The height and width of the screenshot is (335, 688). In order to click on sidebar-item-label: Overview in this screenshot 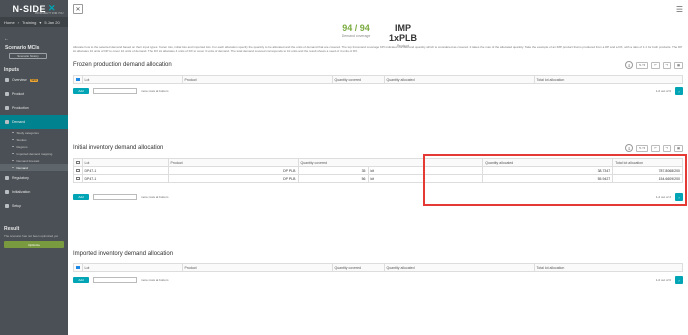, I will do `click(19, 80)`.